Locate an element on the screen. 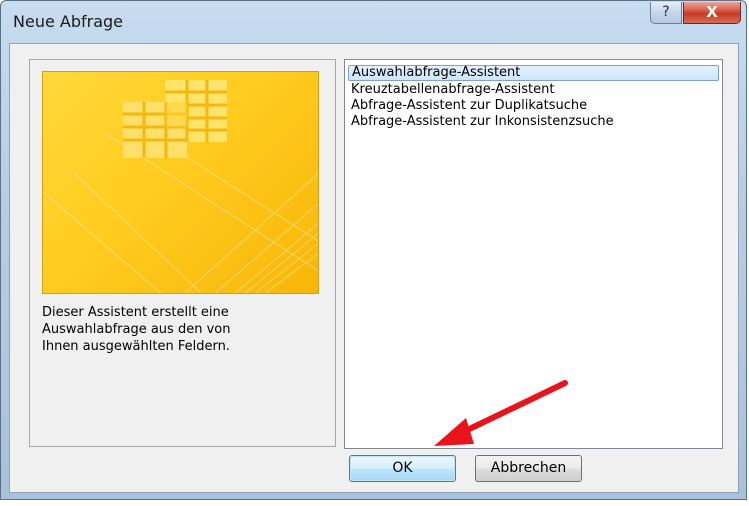 The height and width of the screenshot is (506, 749). description-line: Dieser Assistent erstellt eine is located at coordinates (135, 312).